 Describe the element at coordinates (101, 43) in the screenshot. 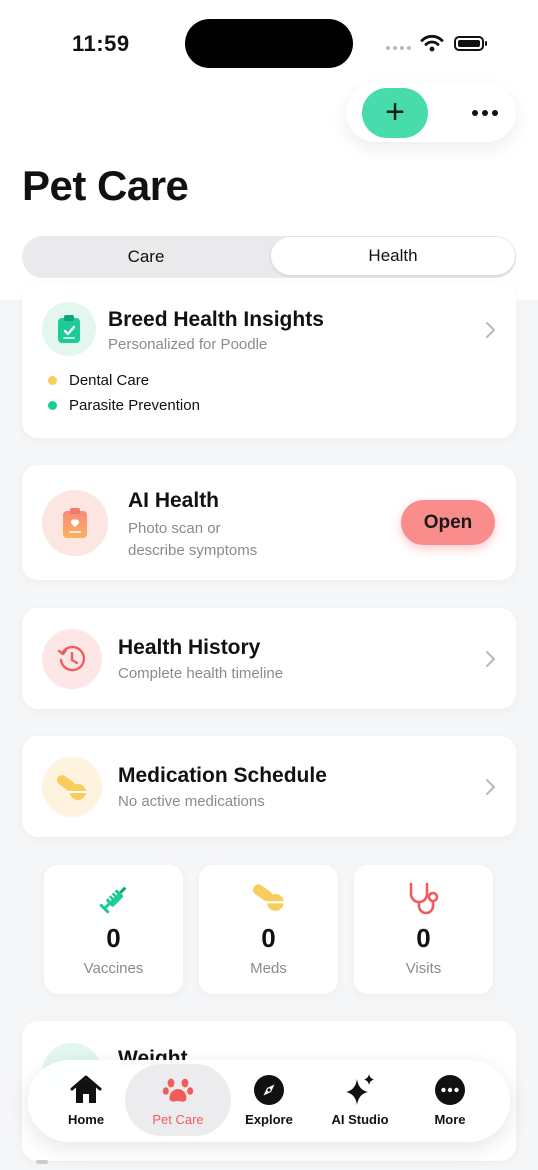

I see `status-time: 11:59` at that location.